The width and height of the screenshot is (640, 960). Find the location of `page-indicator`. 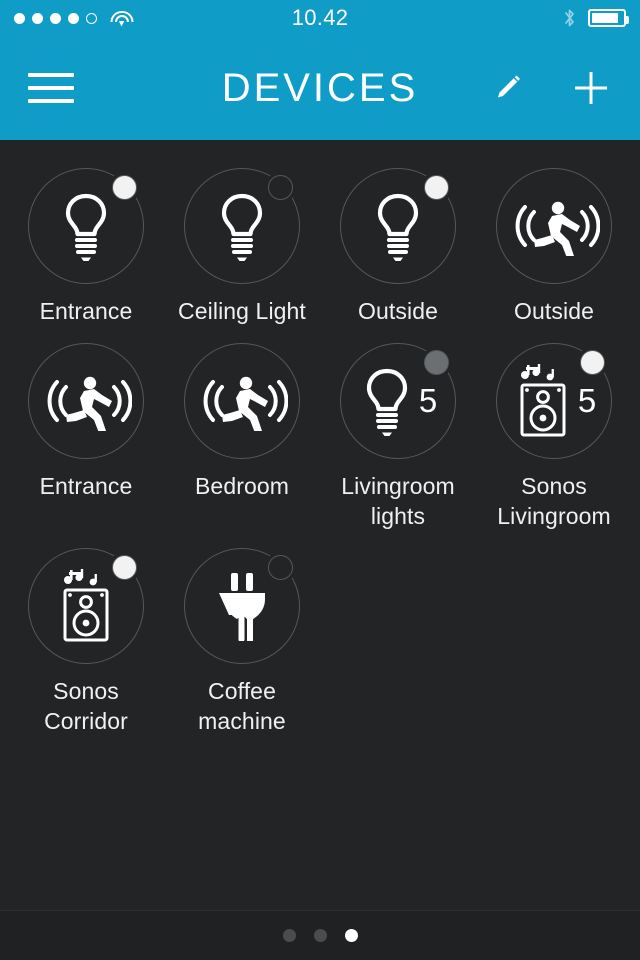

page-indicator is located at coordinates (320, 935).